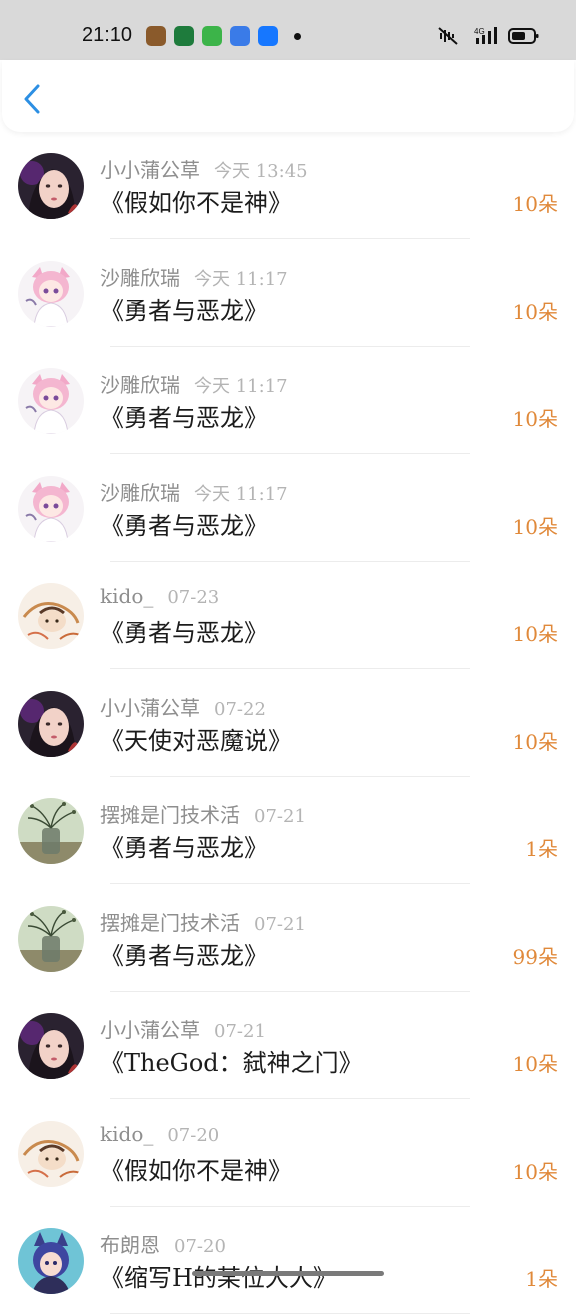 The height and width of the screenshot is (1314, 576). Describe the element at coordinates (288, 30) in the screenshot. I see `status-bar: 21:10 4G` at that location.